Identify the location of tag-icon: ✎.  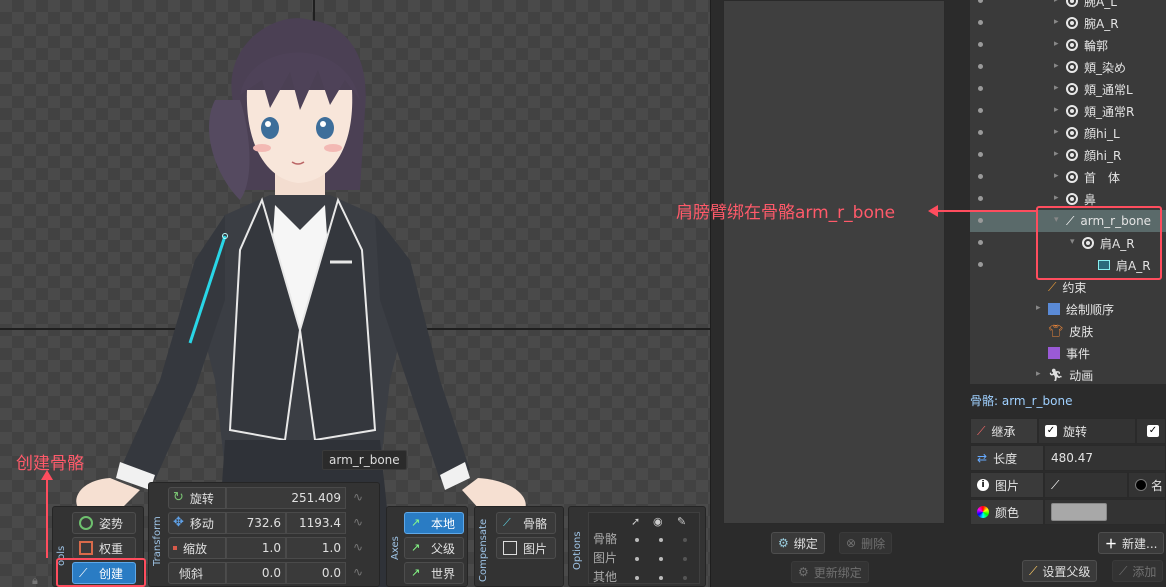
(682, 521).